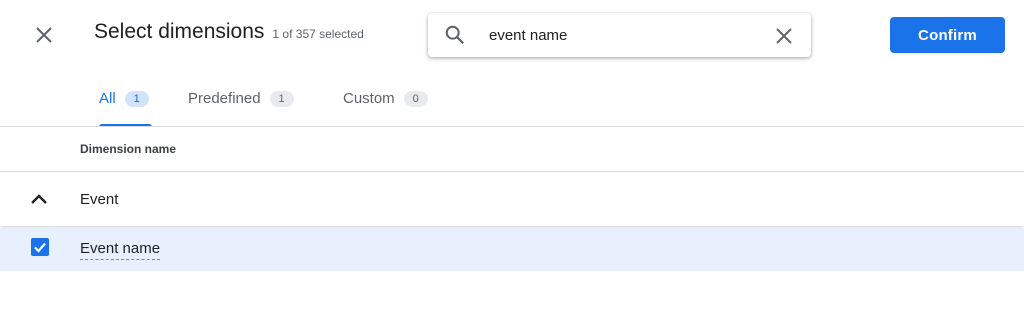 This screenshot has width=1024, height=333. What do you see at coordinates (39, 199) in the screenshot?
I see `chevron-up-icon` at bounding box center [39, 199].